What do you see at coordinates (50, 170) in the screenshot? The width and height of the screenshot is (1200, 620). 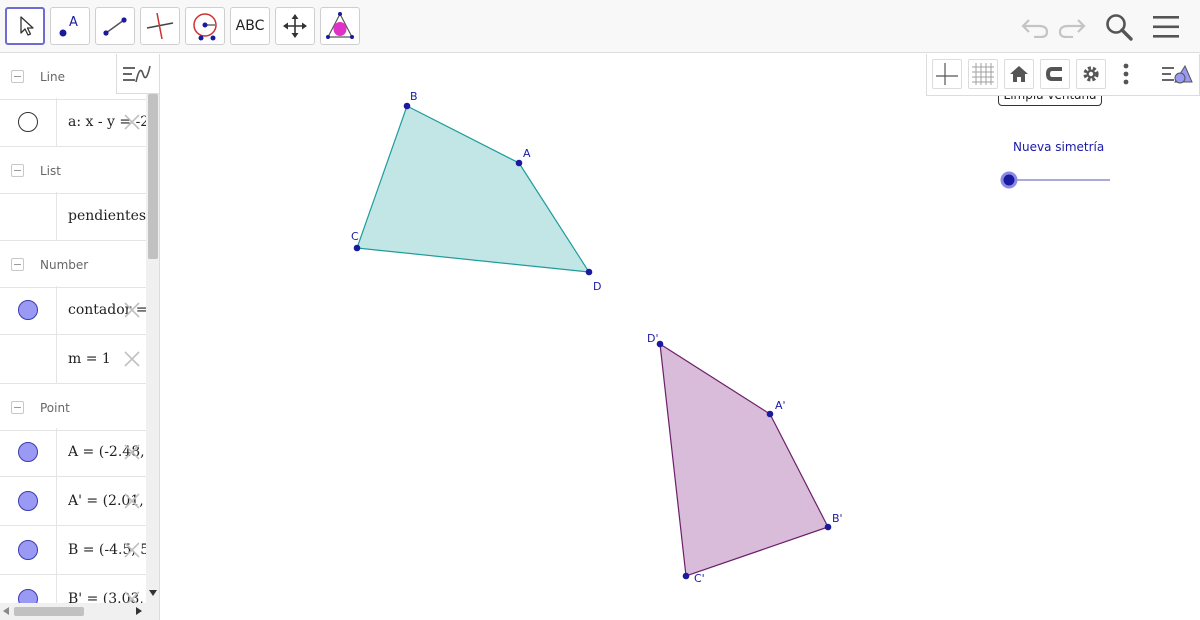 I see `section-label: List` at bounding box center [50, 170].